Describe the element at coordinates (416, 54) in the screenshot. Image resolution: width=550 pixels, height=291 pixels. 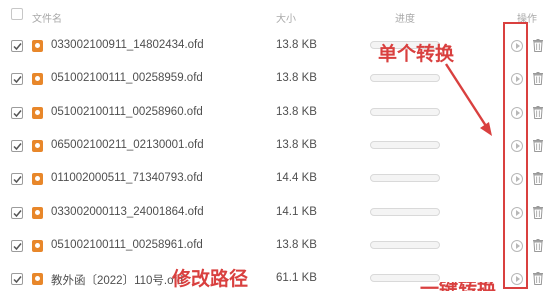
I see `annotation-single-convert: 单个转换` at that location.